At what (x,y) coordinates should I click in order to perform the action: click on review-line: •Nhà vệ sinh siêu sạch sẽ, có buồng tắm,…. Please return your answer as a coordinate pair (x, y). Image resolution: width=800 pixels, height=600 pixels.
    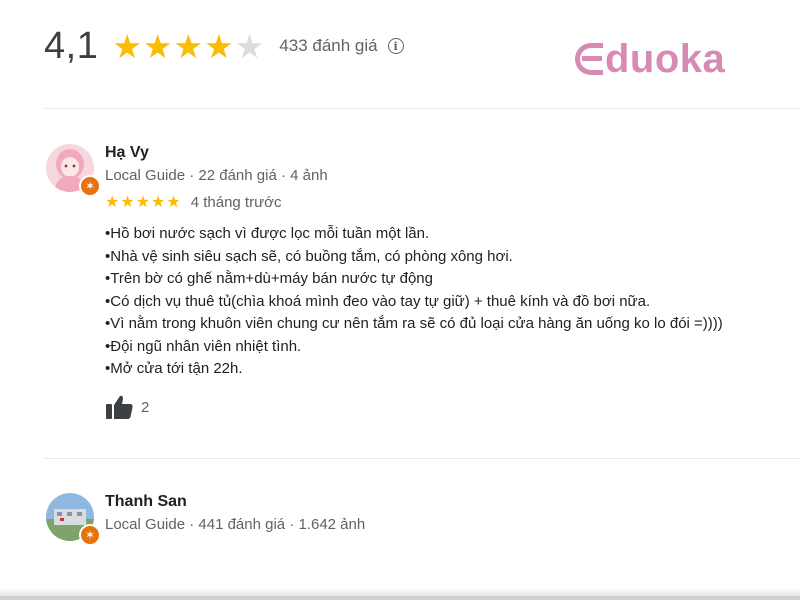
    Looking at the image, I should click on (309, 256).